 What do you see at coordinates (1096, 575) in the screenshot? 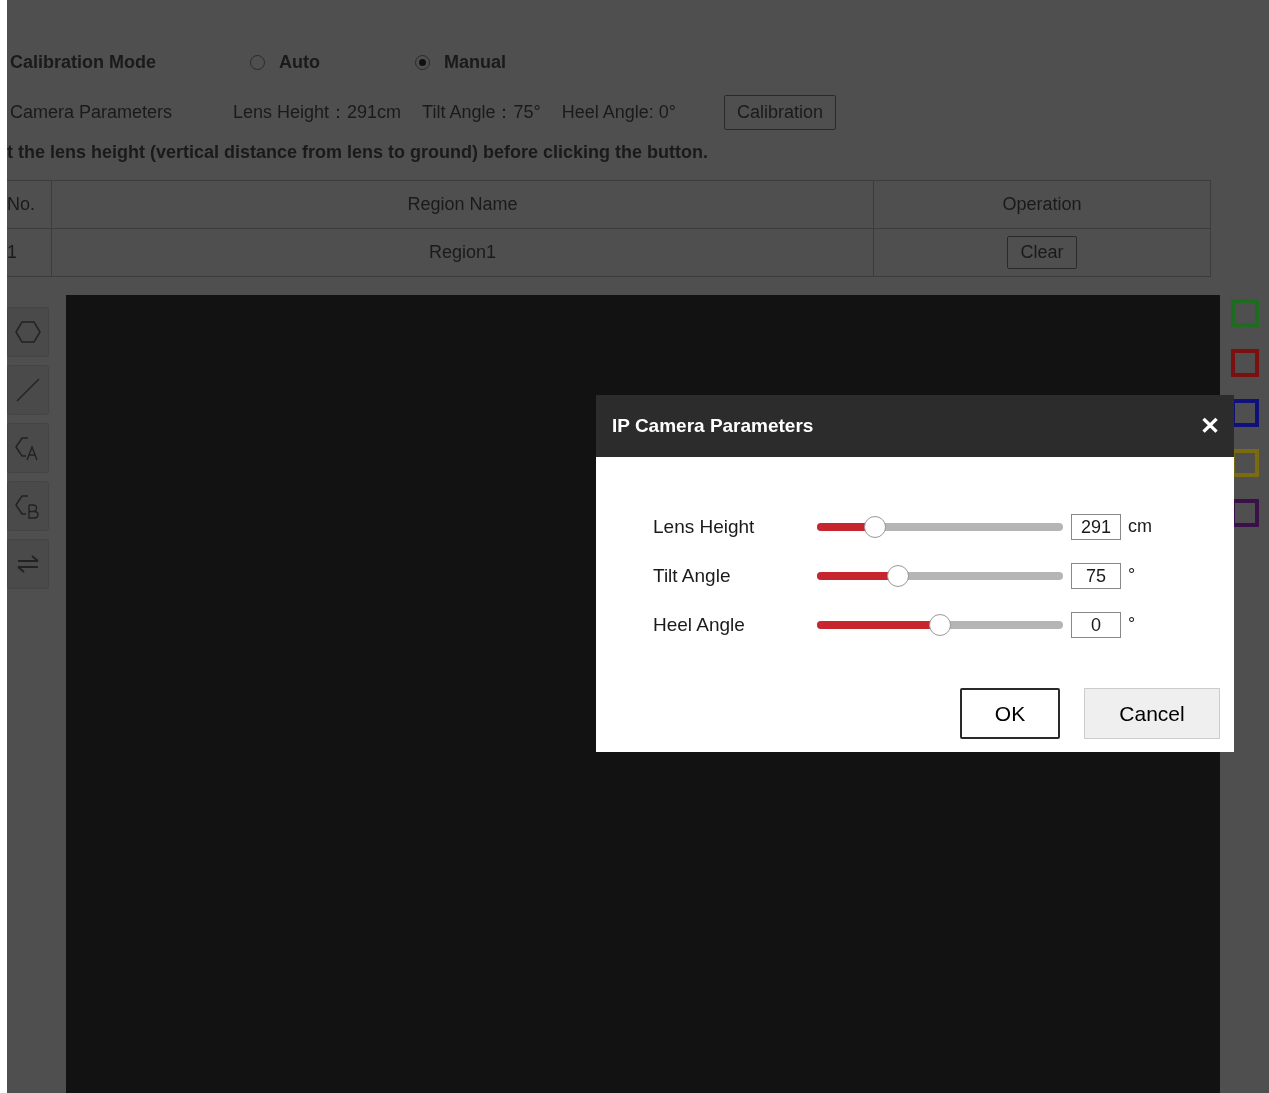
I see `value-field: 75` at bounding box center [1096, 575].